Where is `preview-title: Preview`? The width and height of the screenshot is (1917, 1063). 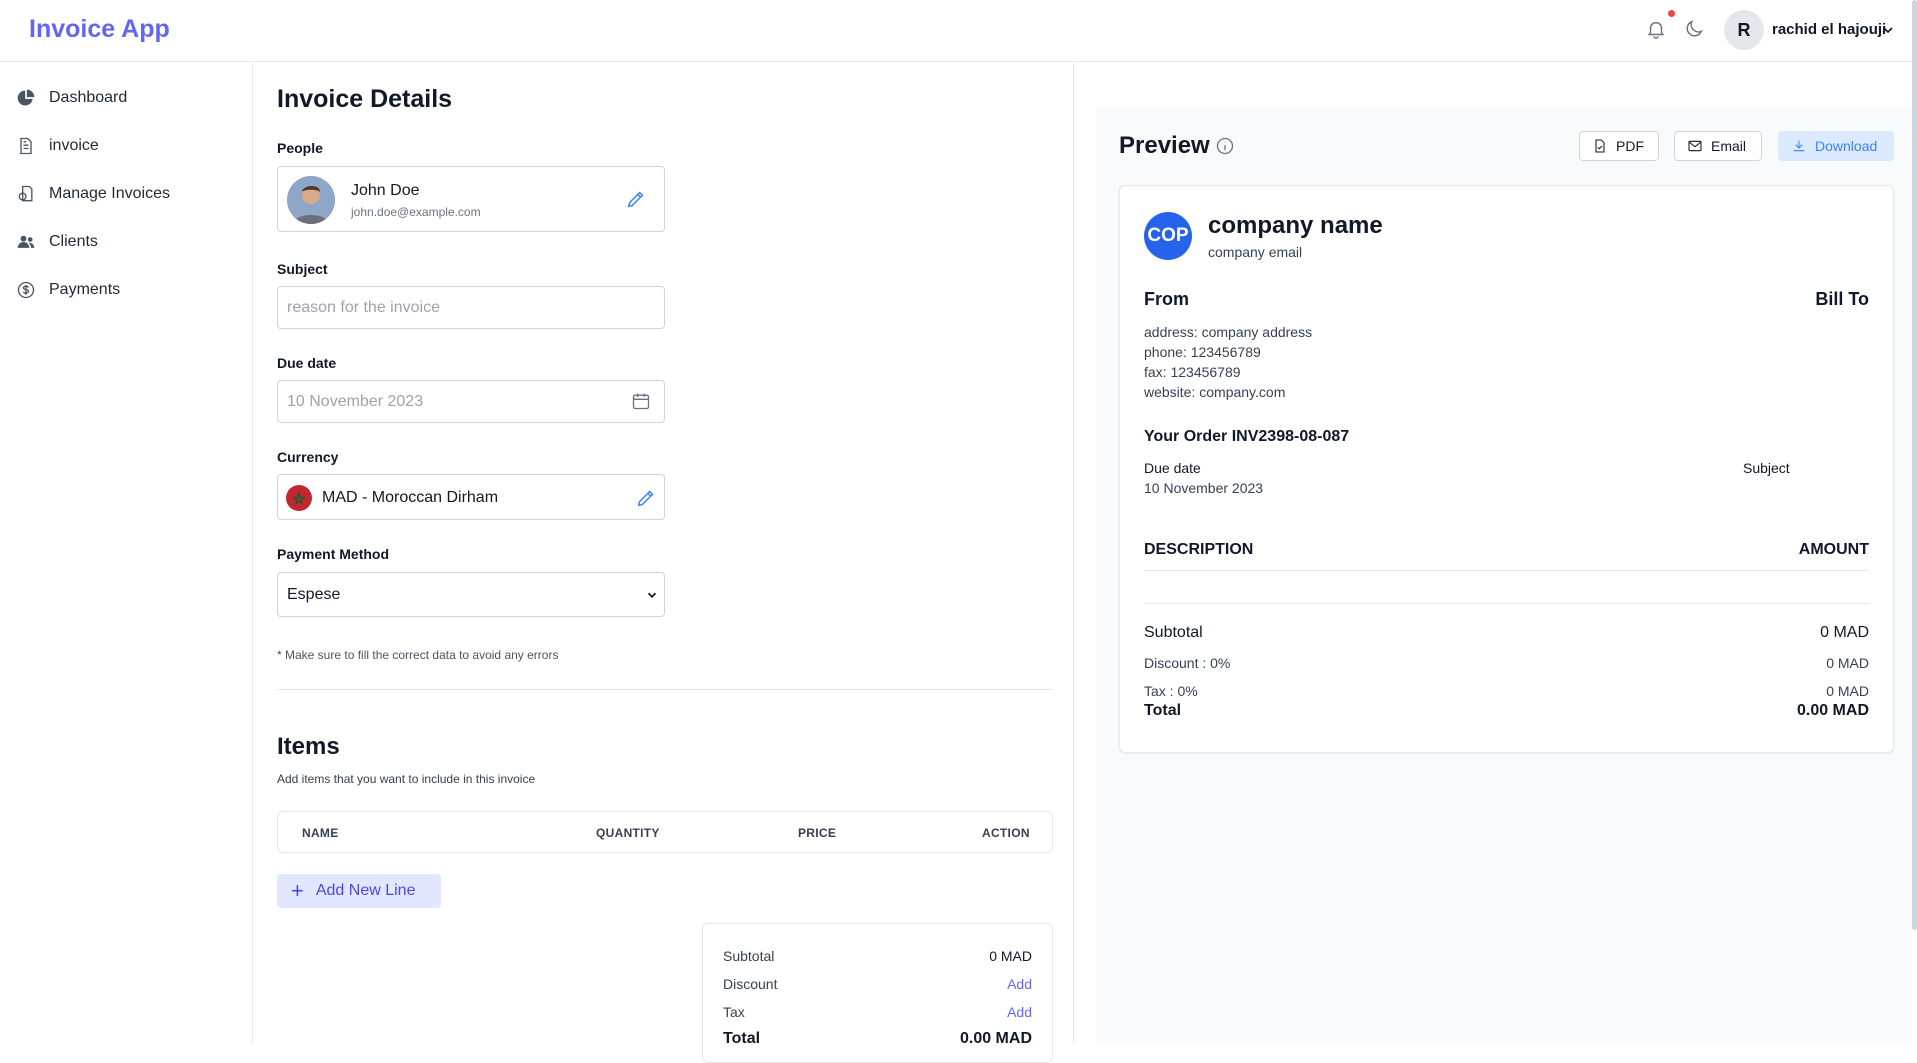
preview-title: Preview is located at coordinates (1164, 145).